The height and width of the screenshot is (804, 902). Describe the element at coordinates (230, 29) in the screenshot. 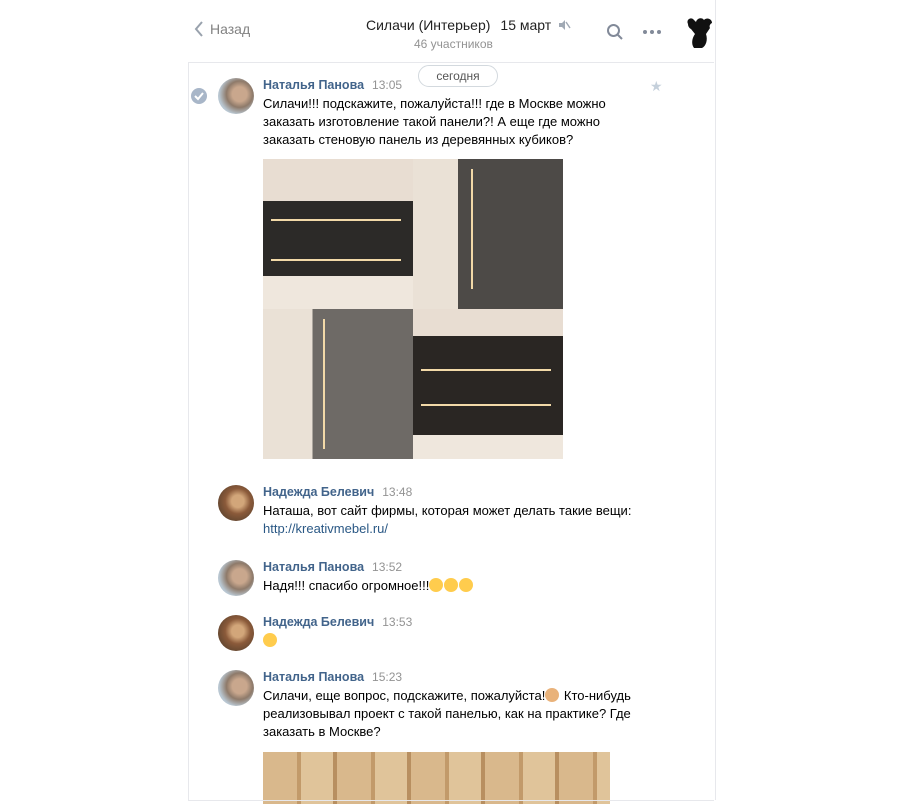

I see `back-label: Назад` at that location.